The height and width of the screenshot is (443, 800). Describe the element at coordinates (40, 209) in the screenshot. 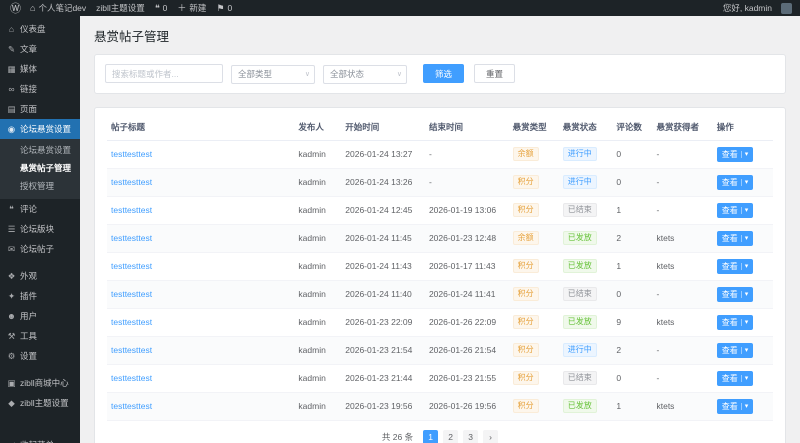

I see `sidebar-item-6: ❝ 评论` at that location.